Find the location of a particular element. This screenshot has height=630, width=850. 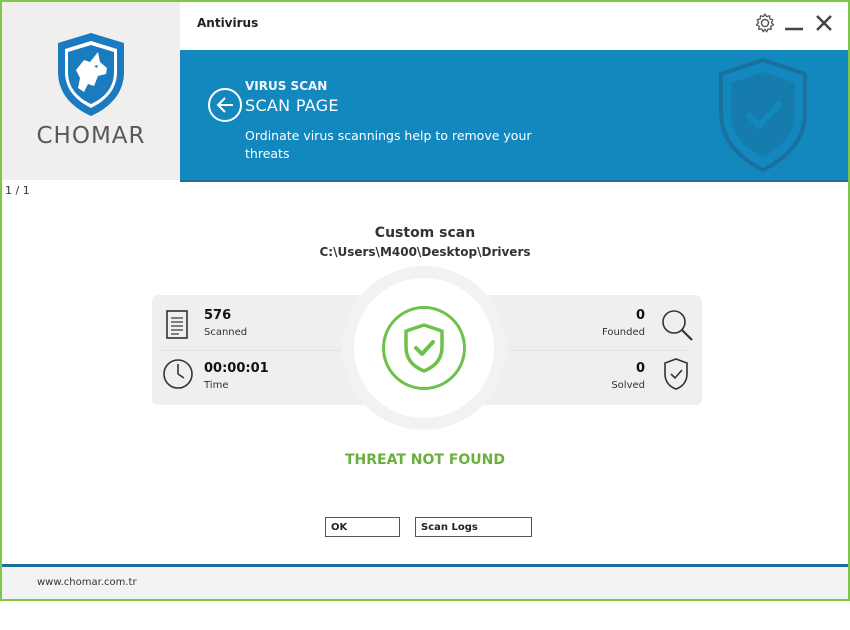

status-ring is located at coordinates (424, 348).